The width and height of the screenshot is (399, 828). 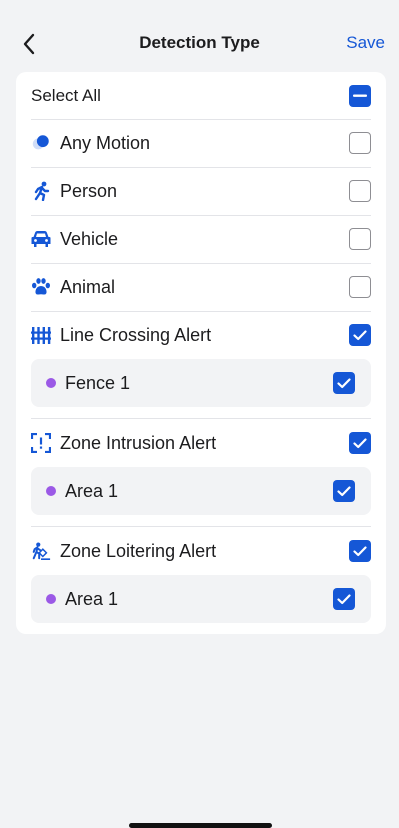 I want to click on loitering-icon, so click(x=41, y=551).